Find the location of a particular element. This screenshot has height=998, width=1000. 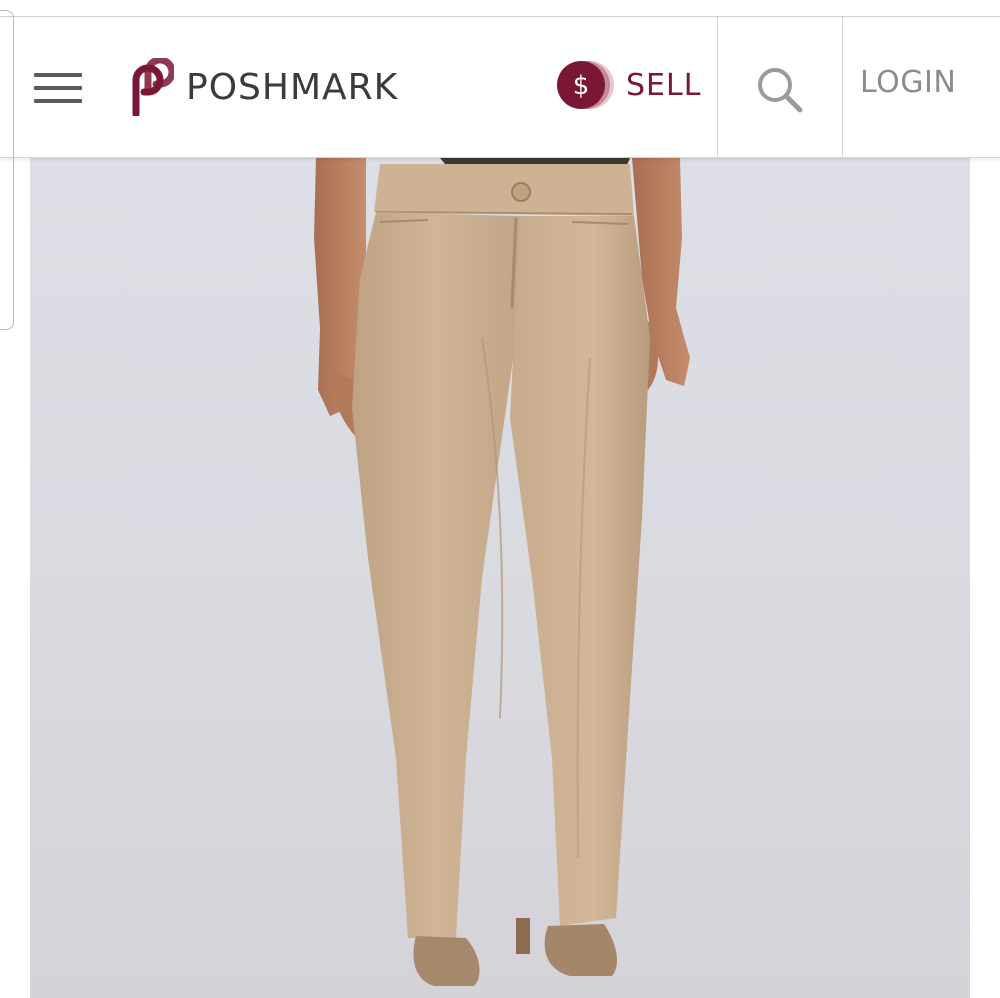

sell-label: SELL is located at coordinates (664, 85).